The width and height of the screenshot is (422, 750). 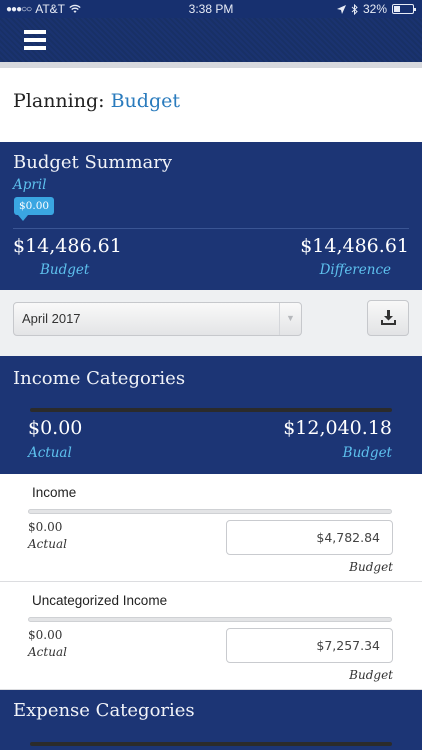 I want to click on summary-budget-label: Budget, so click(x=65, y=270).